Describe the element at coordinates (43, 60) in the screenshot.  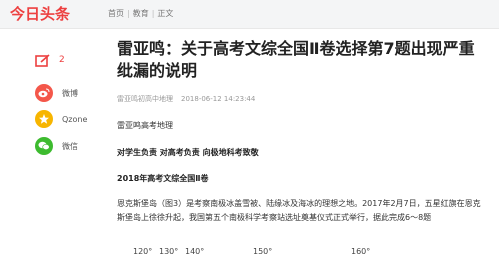
I see `comment-icon` at that location.